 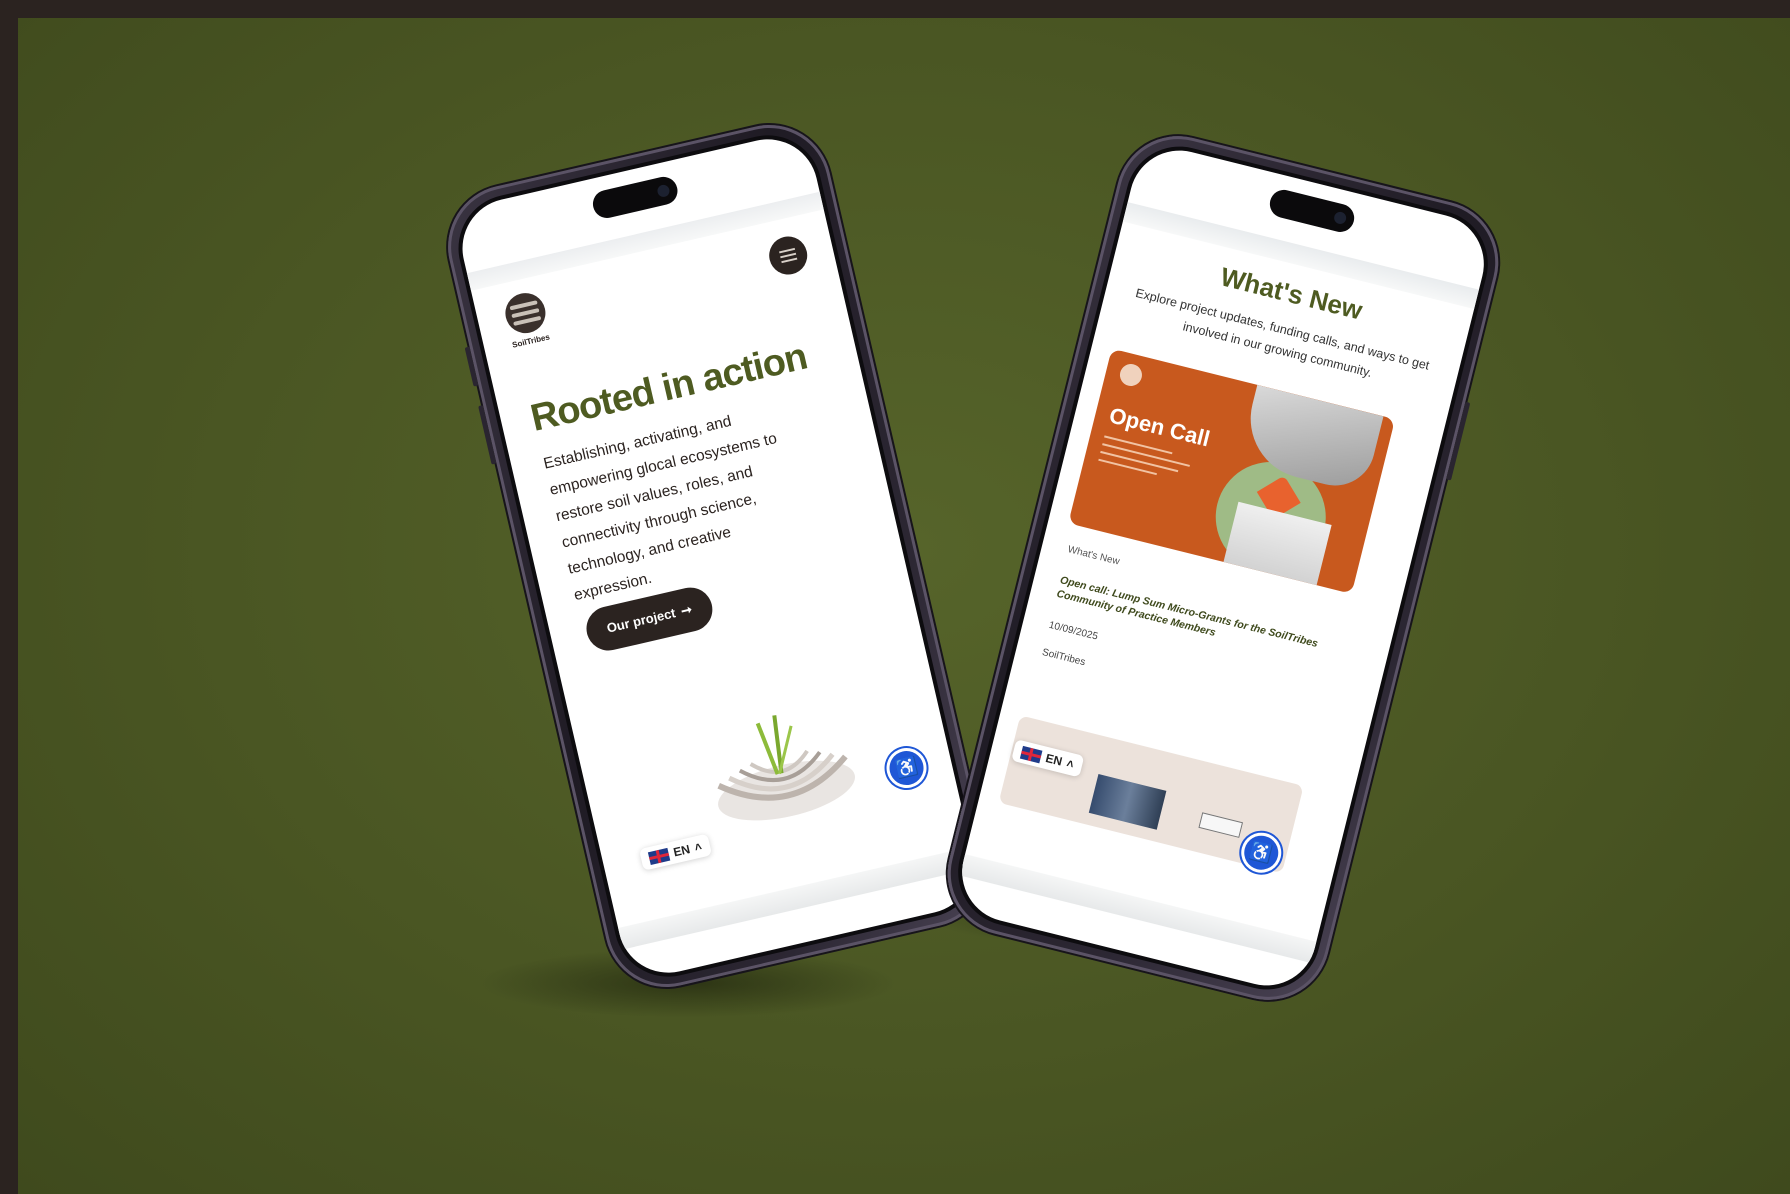 What do you see at coordinates (1138, 909) in the screenshot?
I see `browser-bottom-bar` at bounding box center [1138, 909].